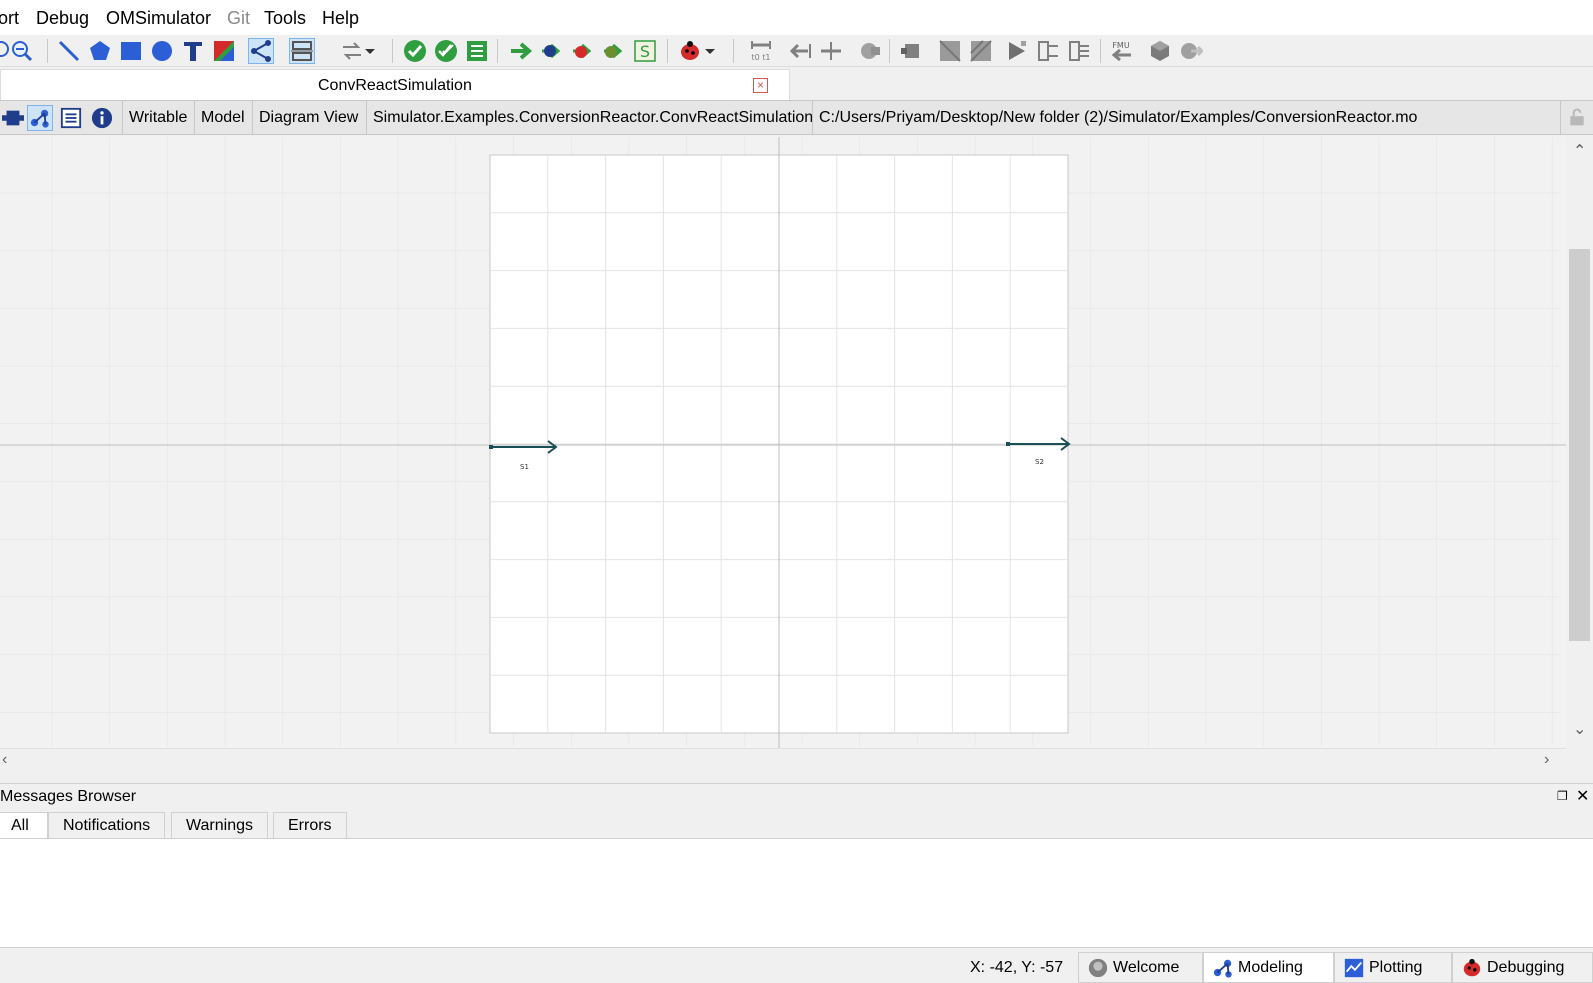  I want to click on simulate-gear-icon, so click(552, 51).